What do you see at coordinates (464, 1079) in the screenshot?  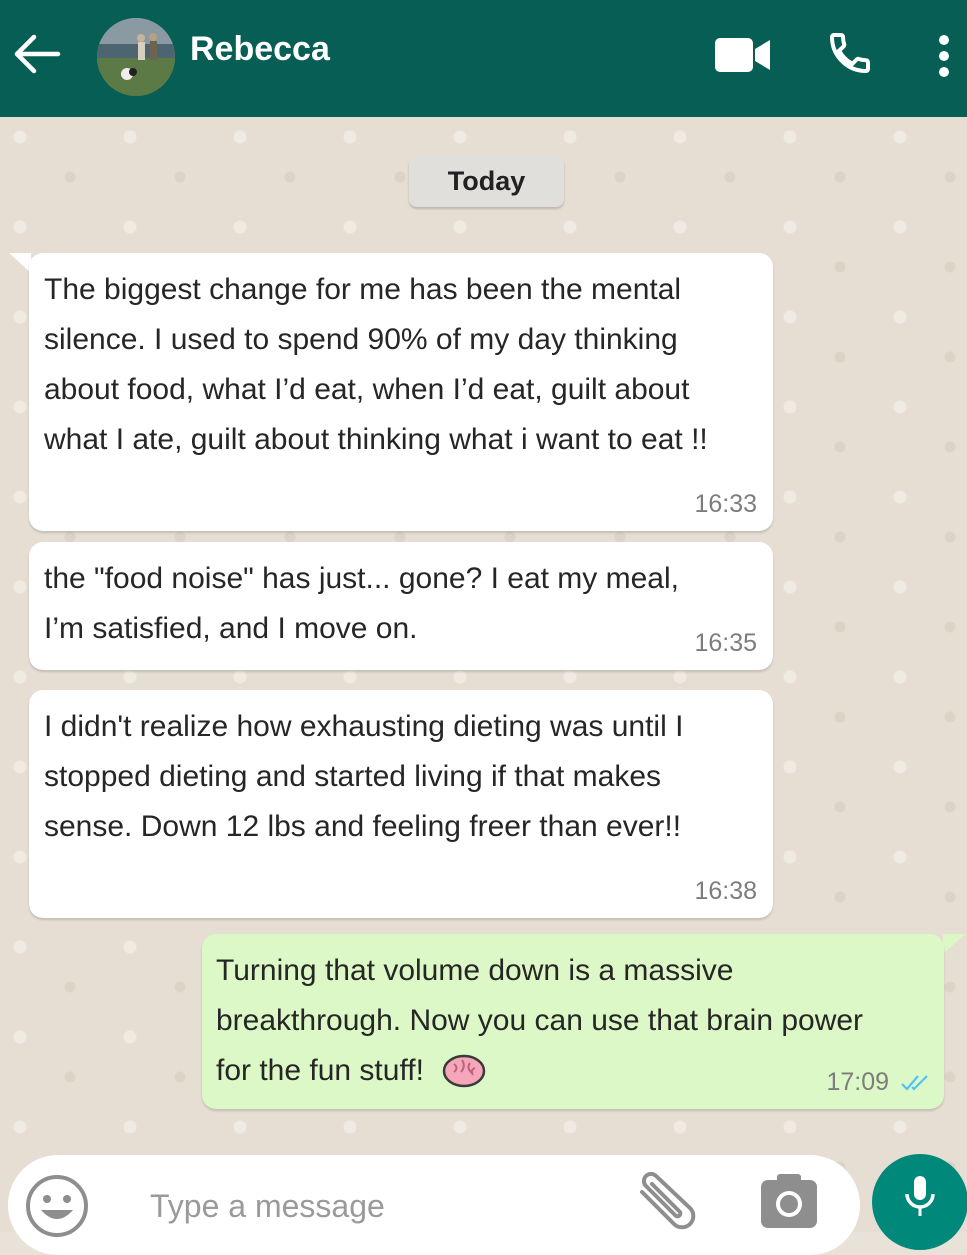 I see `brain-emoji-icon` at bounding box center [464, 1079].